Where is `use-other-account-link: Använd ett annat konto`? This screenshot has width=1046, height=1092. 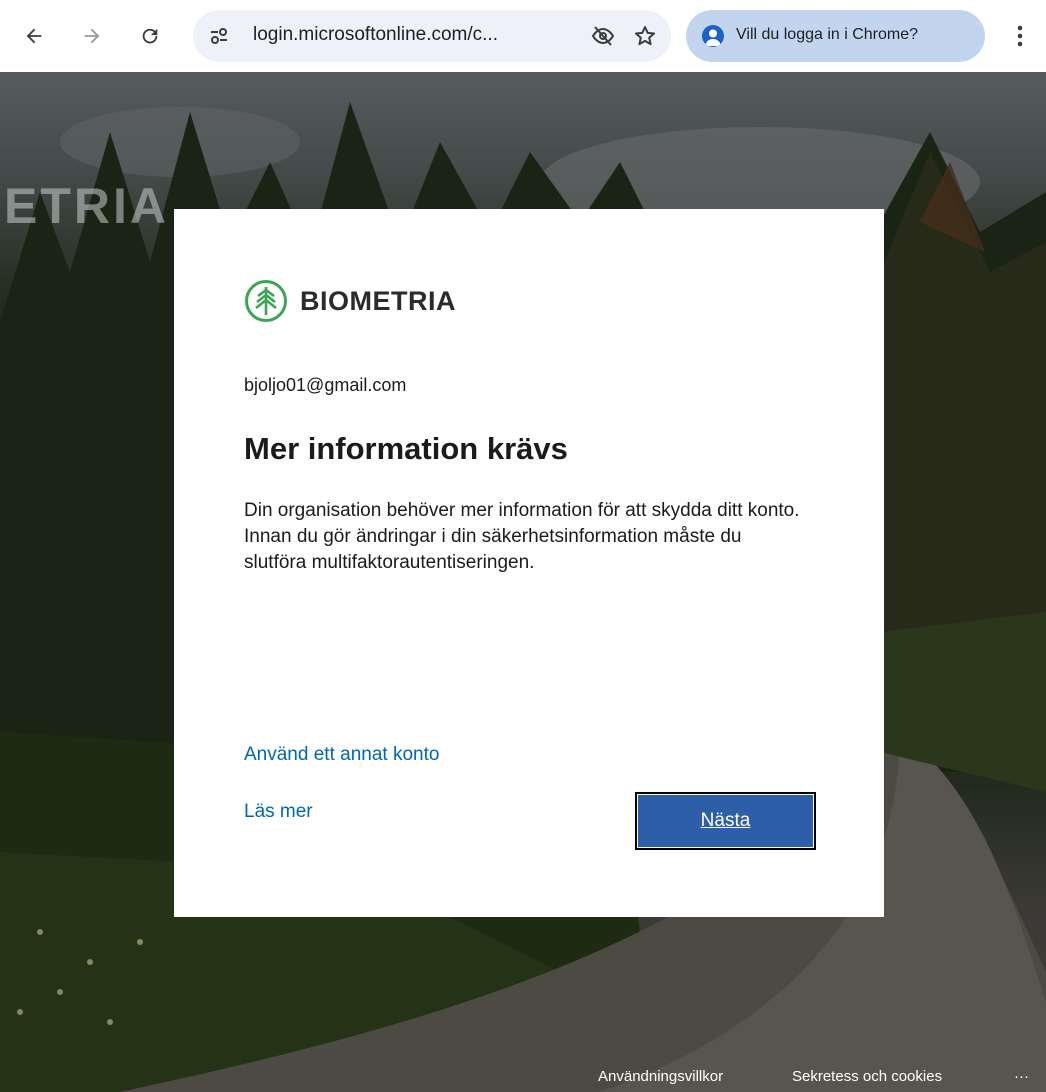 use-other-account-link: Använd ett annat konto is located at coordinates (341, 755).